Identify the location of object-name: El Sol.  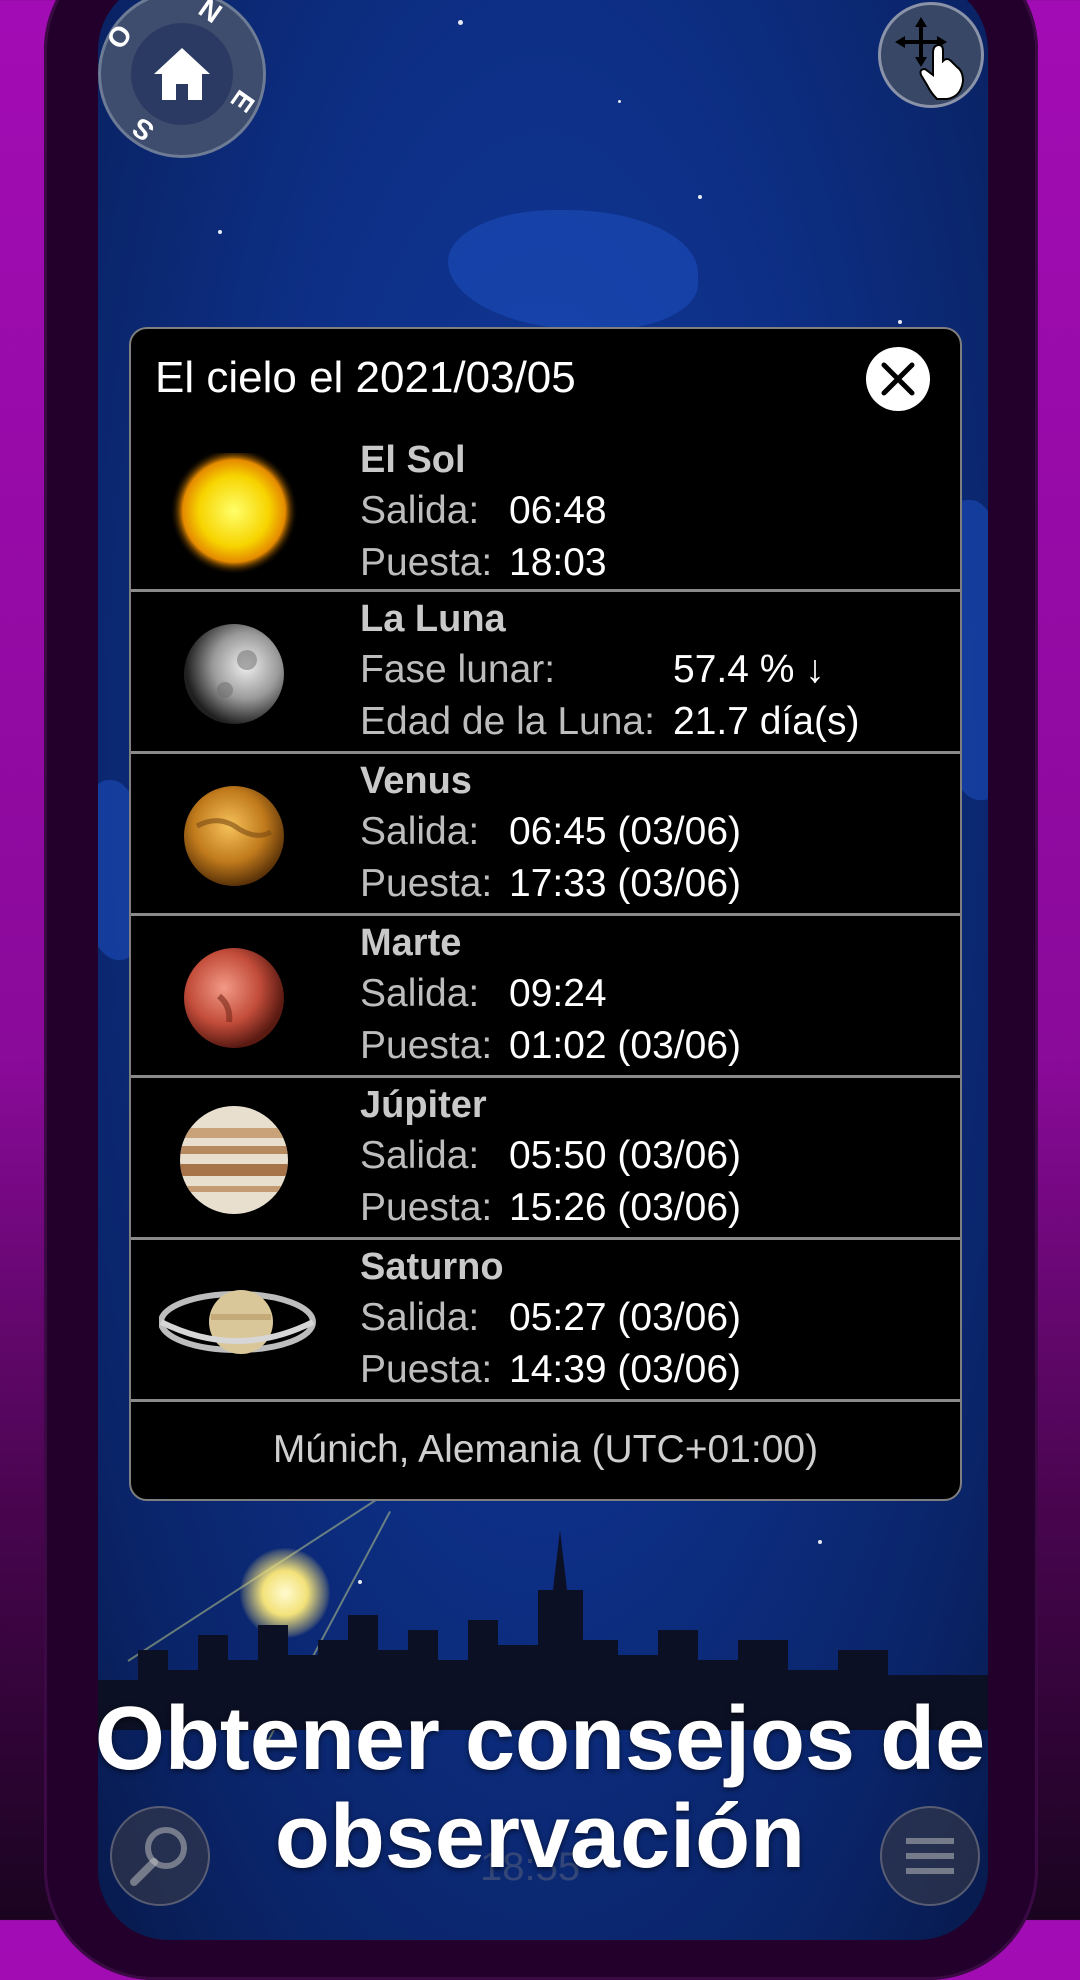
(413, 460).